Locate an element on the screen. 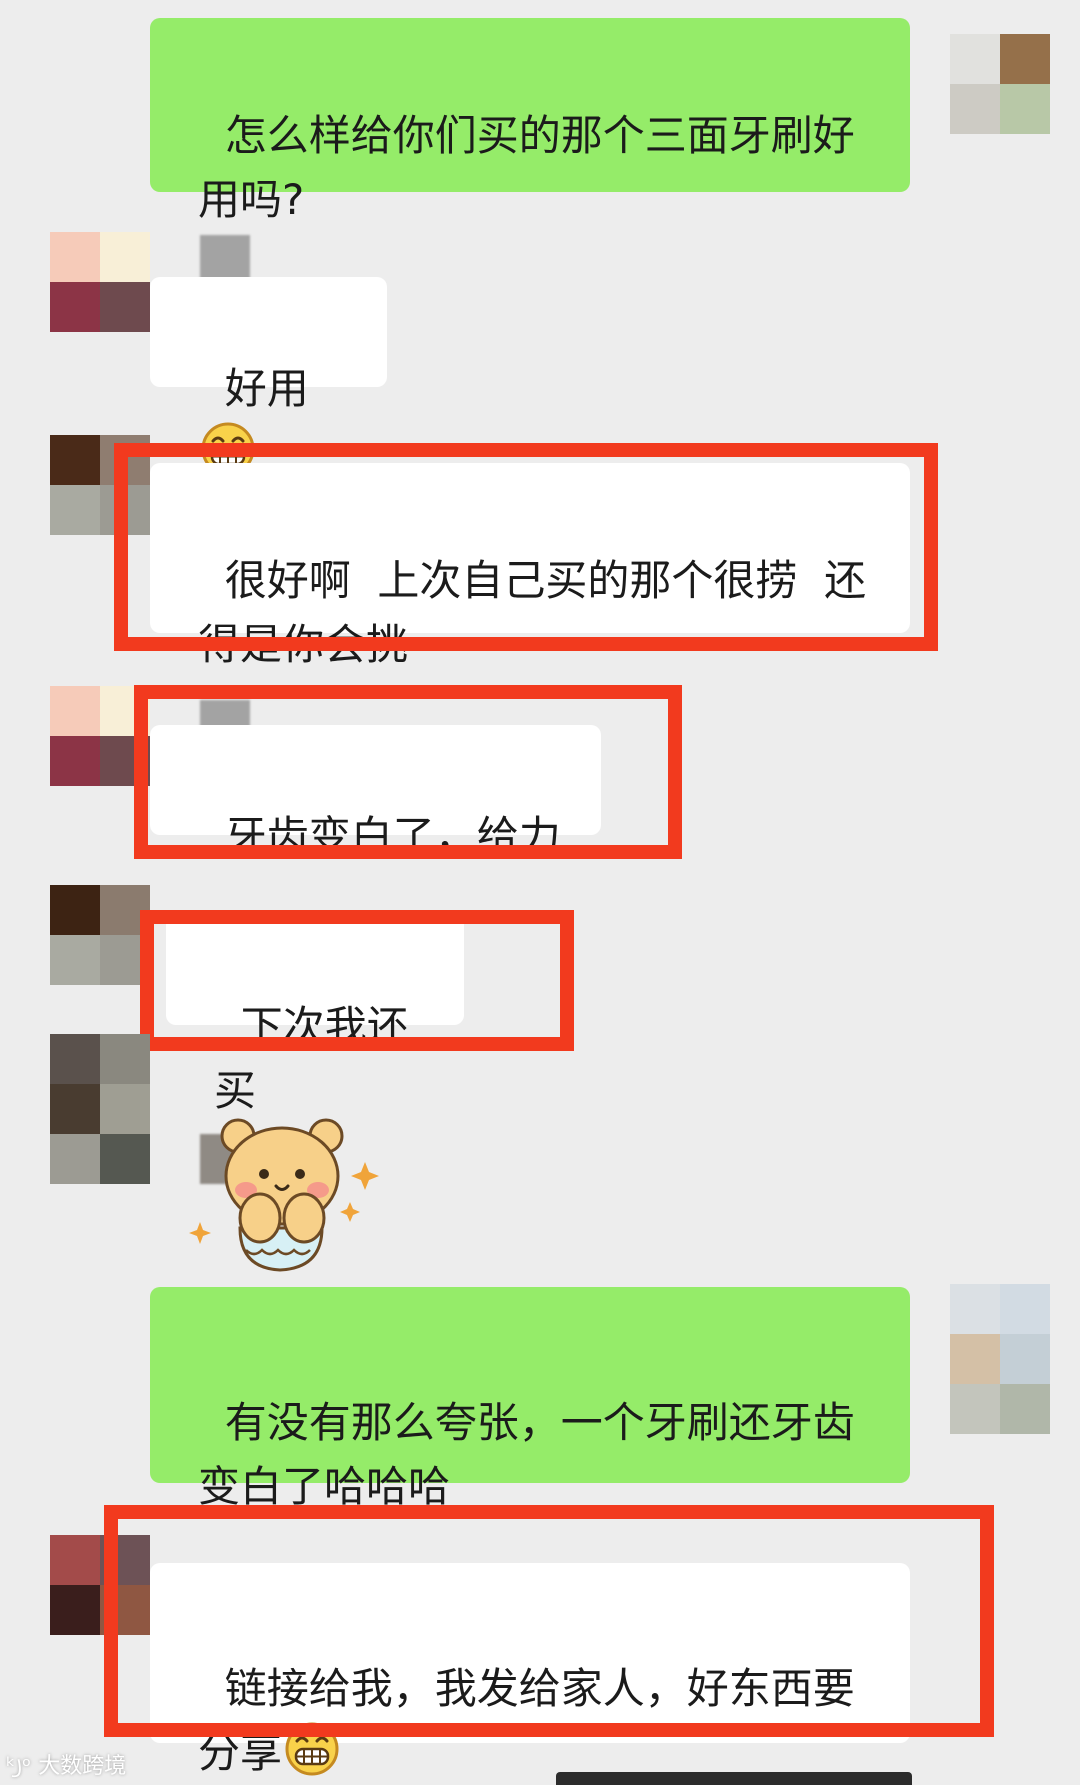 The width and height of the screenshot is (1080, 1785). watermark-text: 大数跨境 is located at coordinates (82, 1766).